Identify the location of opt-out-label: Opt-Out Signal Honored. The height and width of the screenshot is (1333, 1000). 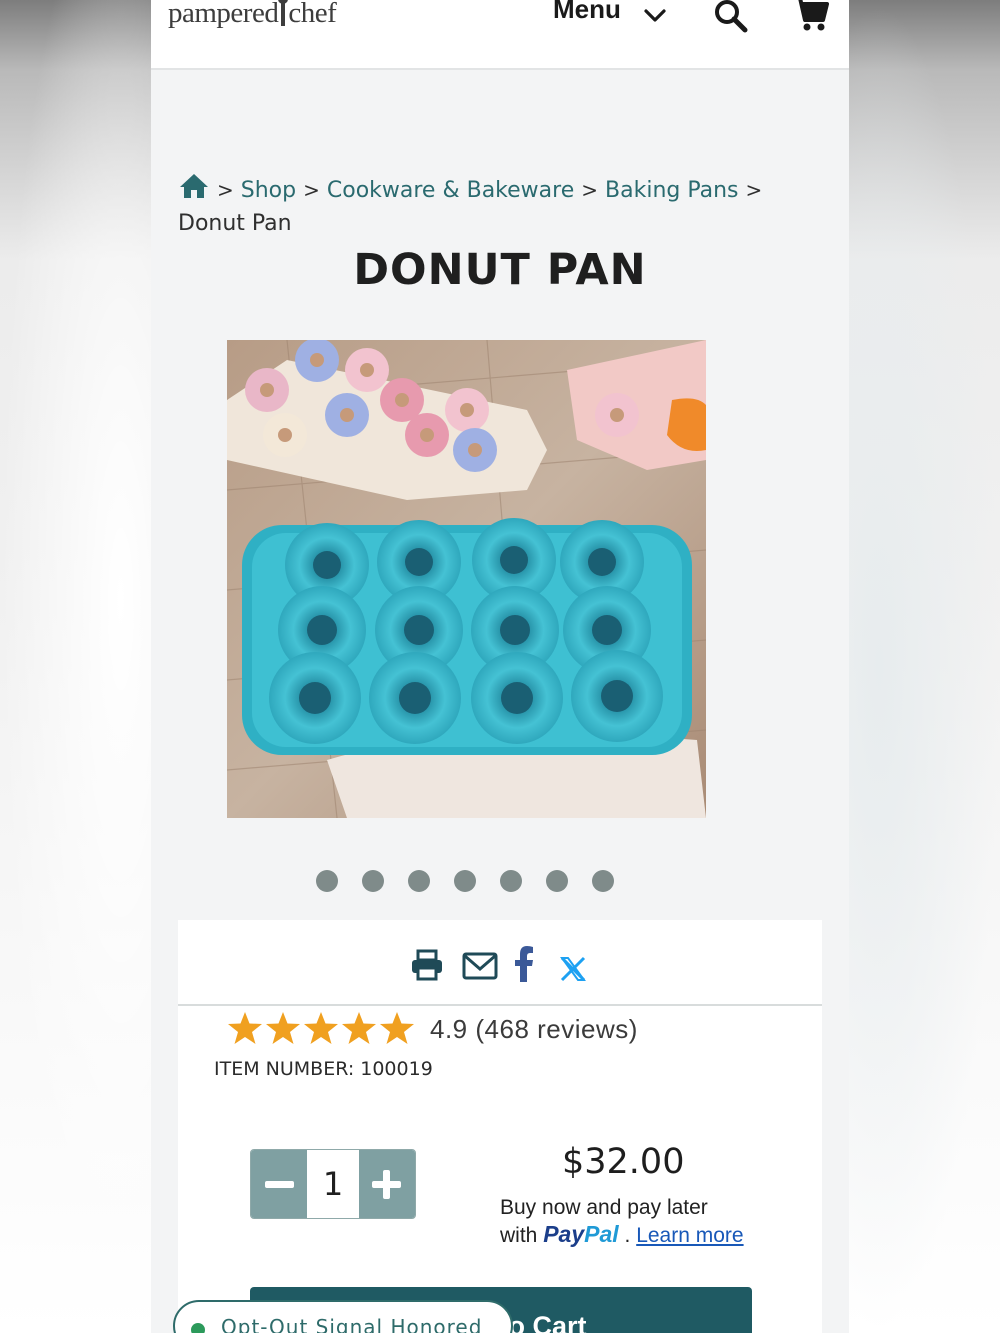
(352, 1324).